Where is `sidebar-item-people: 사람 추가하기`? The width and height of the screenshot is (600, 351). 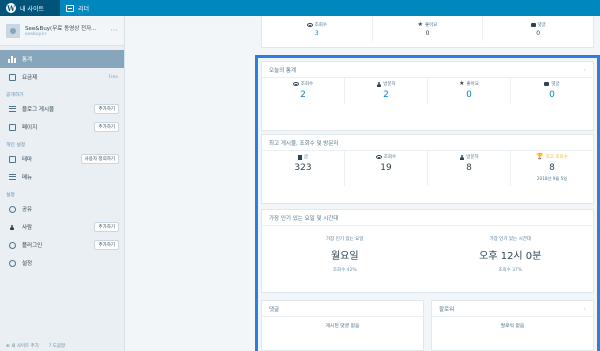
sidebar-item-people: 사람 추가하기 is located at coordinates (62, 227).